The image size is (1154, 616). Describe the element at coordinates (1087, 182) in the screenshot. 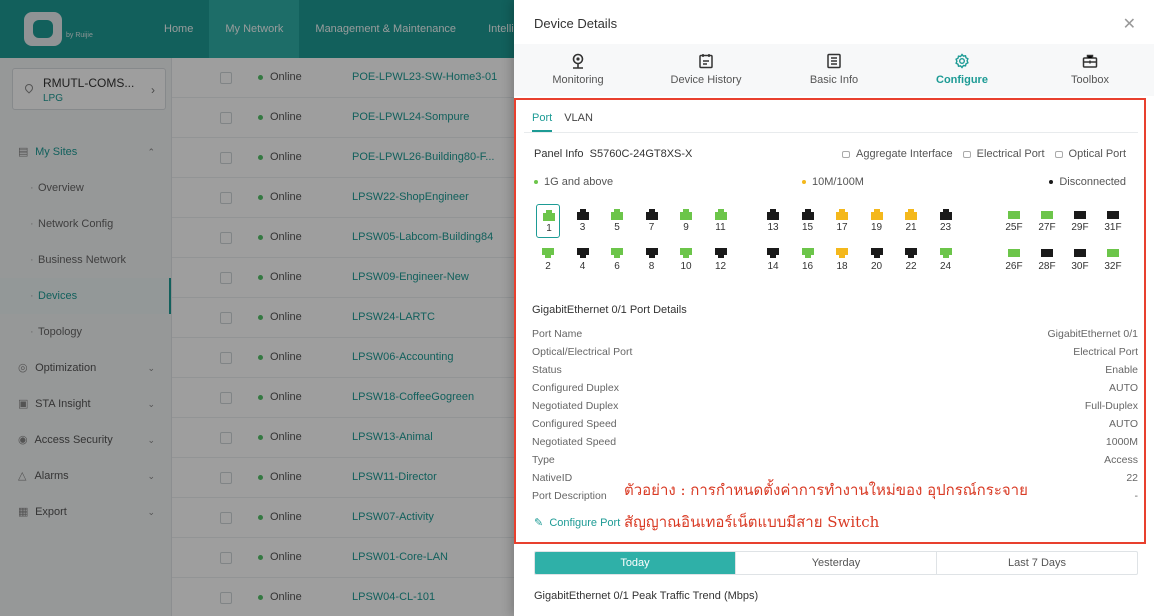

I see `legend-disconnected: Disconnected` at that location.